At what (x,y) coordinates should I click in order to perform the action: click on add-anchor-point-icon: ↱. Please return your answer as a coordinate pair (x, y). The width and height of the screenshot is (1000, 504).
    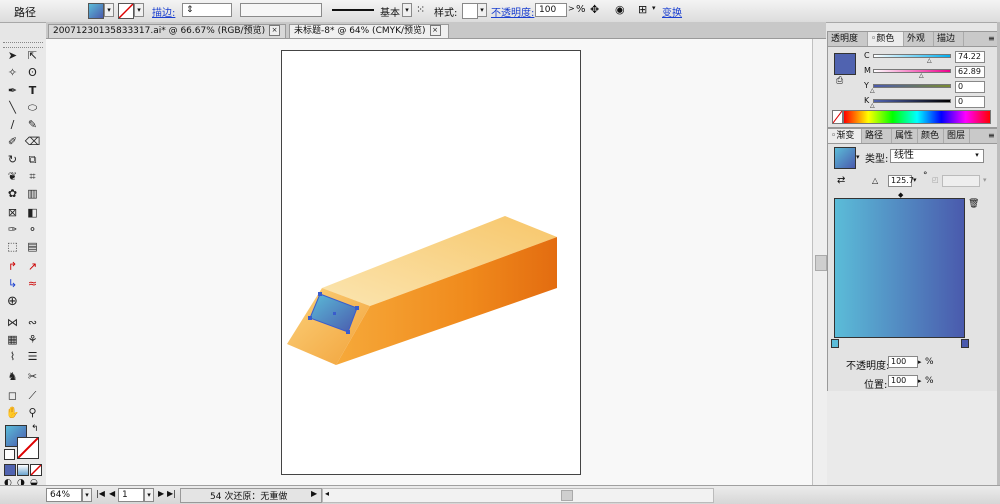
    Looking at the image, I should click on (12, 266).